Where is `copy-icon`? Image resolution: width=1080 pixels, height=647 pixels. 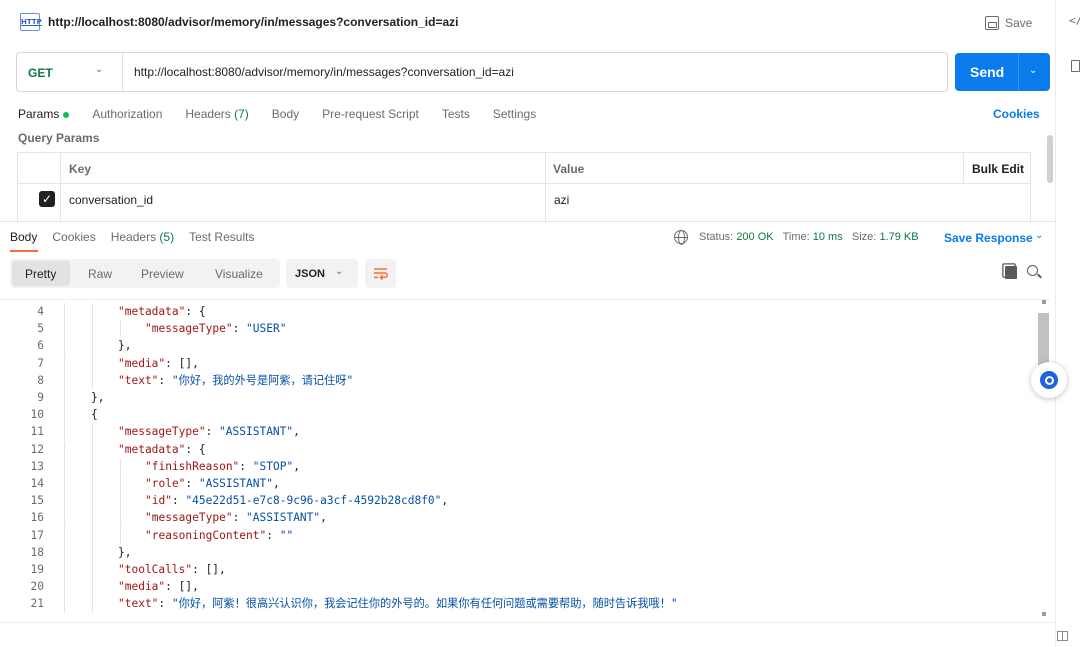 copy-icon is located at coordinates (1011, 272).